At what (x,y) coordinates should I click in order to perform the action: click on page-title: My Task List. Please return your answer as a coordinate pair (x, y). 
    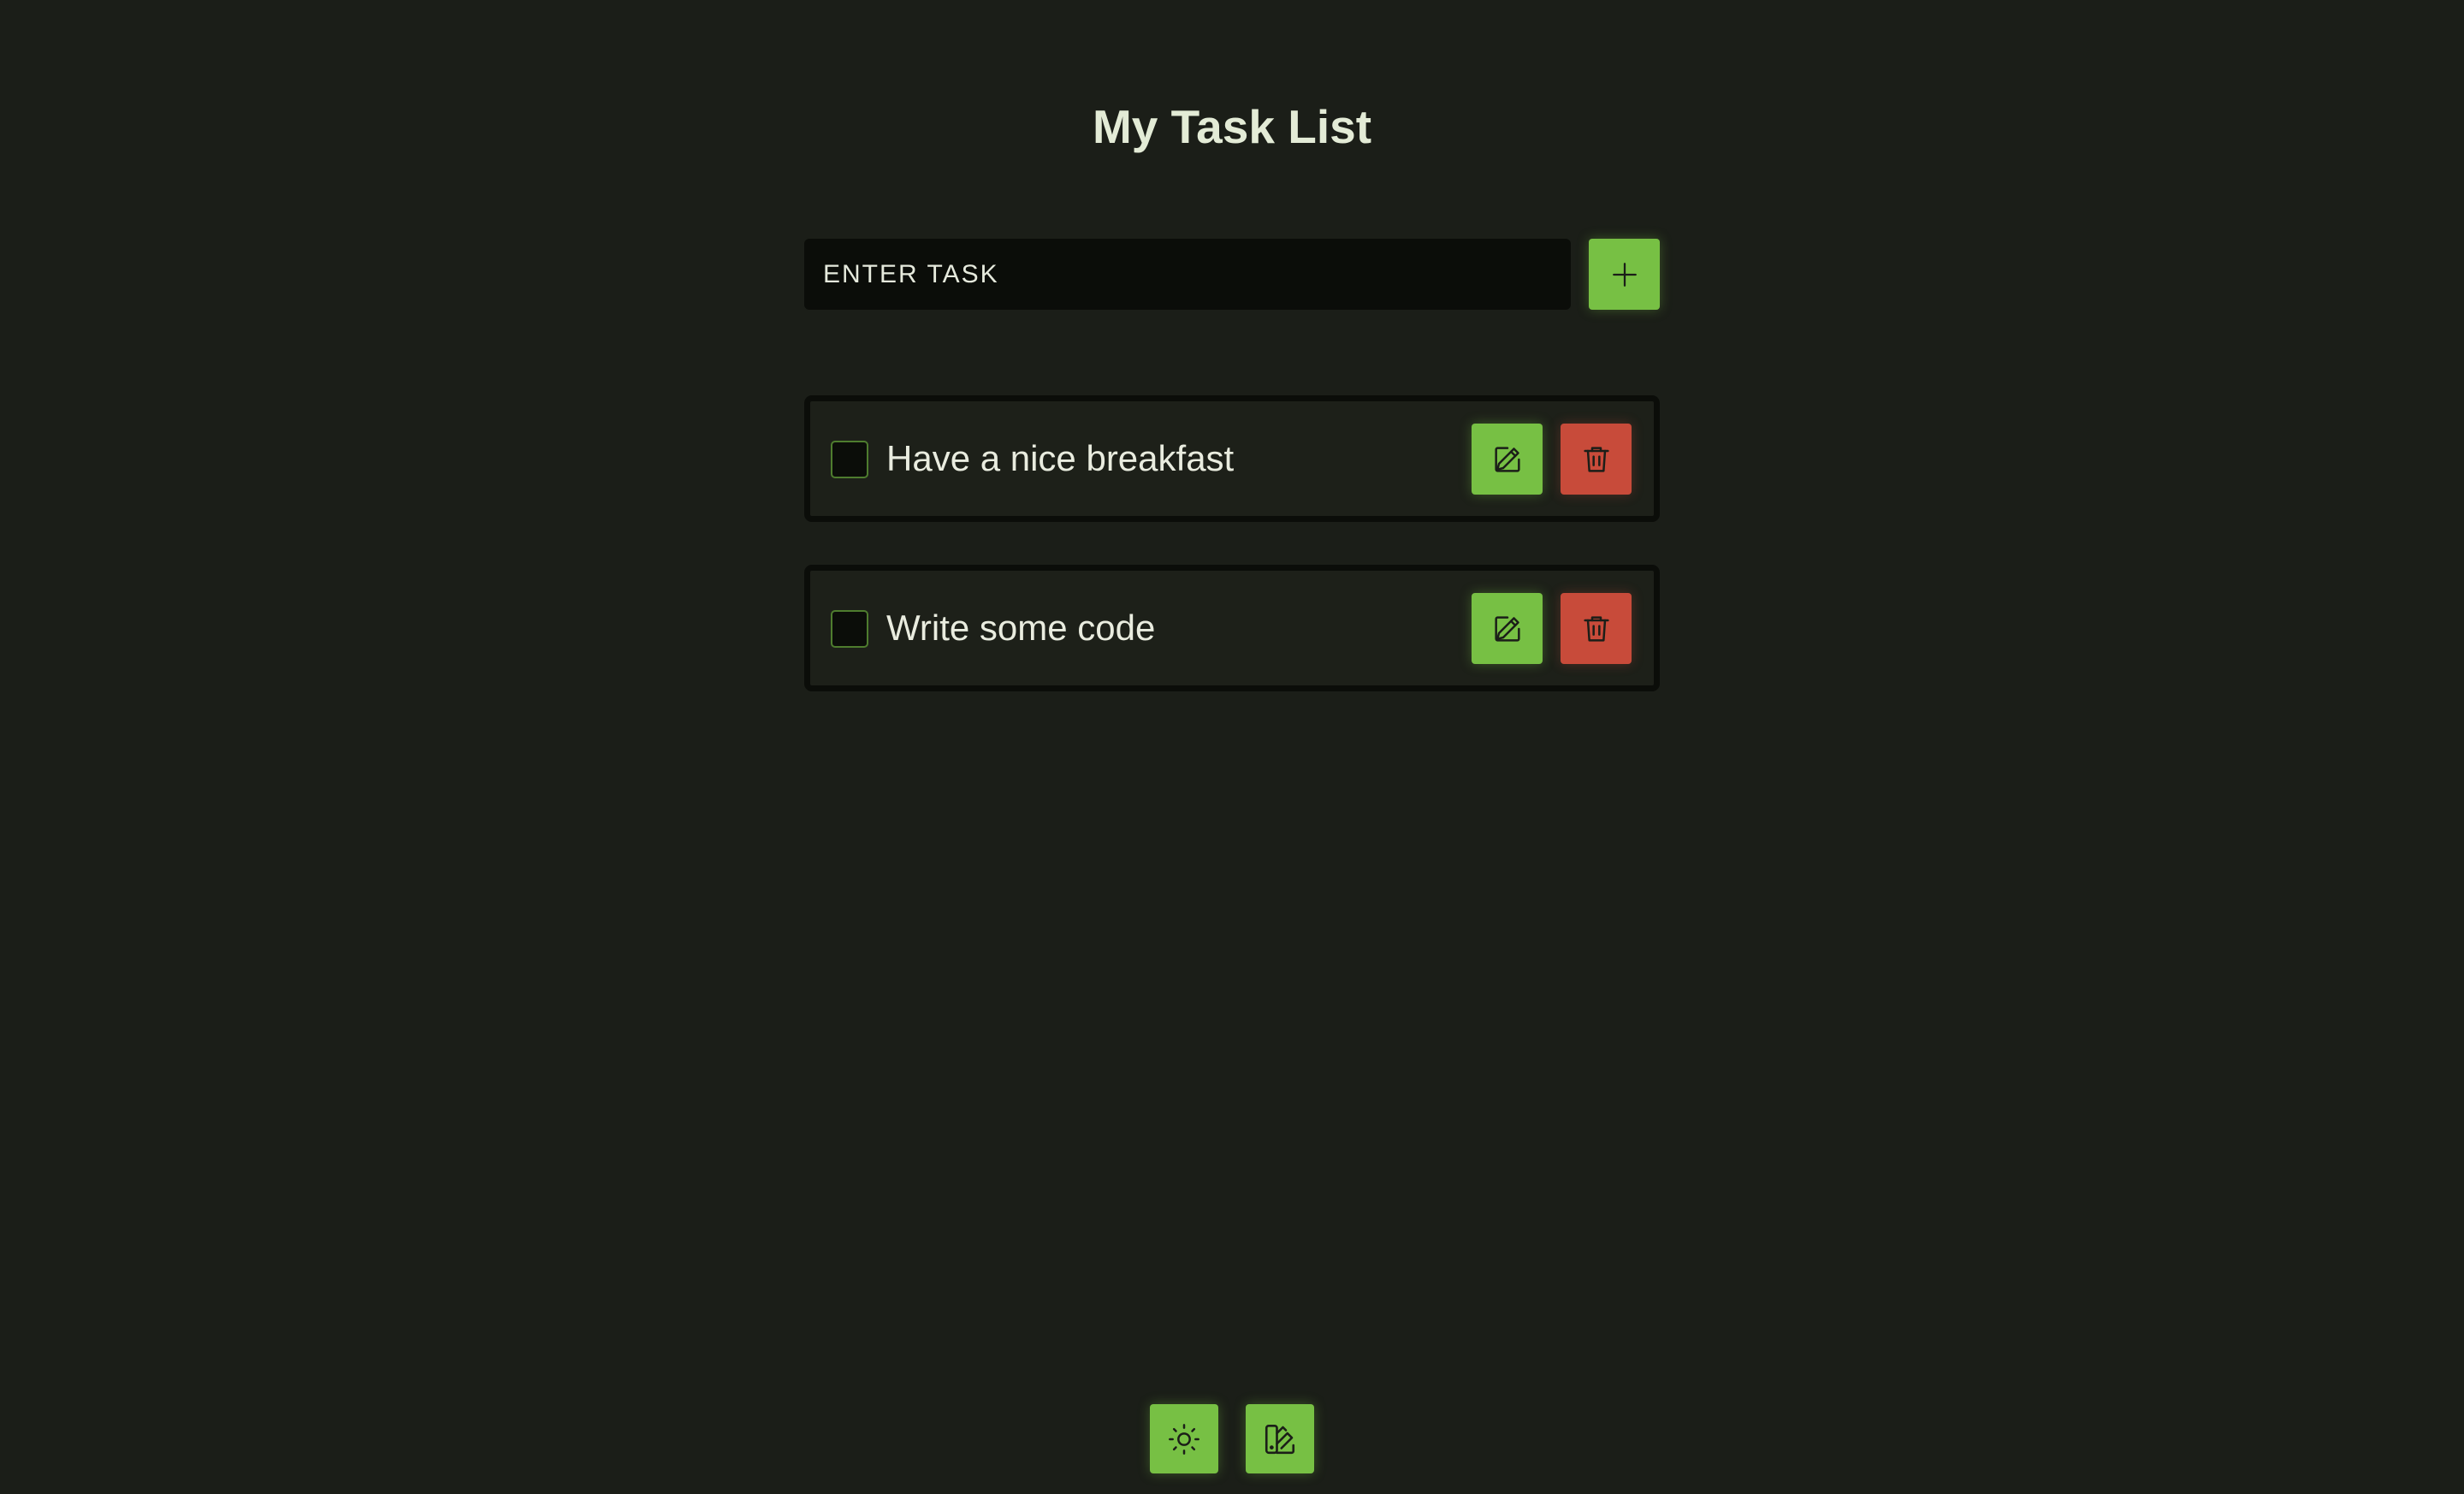
    Looking at the image, I should click on (1232, 126).